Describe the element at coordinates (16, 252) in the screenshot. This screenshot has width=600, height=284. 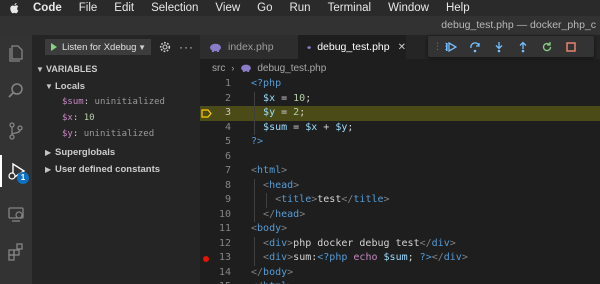
I see `extensions-icon` at that location.